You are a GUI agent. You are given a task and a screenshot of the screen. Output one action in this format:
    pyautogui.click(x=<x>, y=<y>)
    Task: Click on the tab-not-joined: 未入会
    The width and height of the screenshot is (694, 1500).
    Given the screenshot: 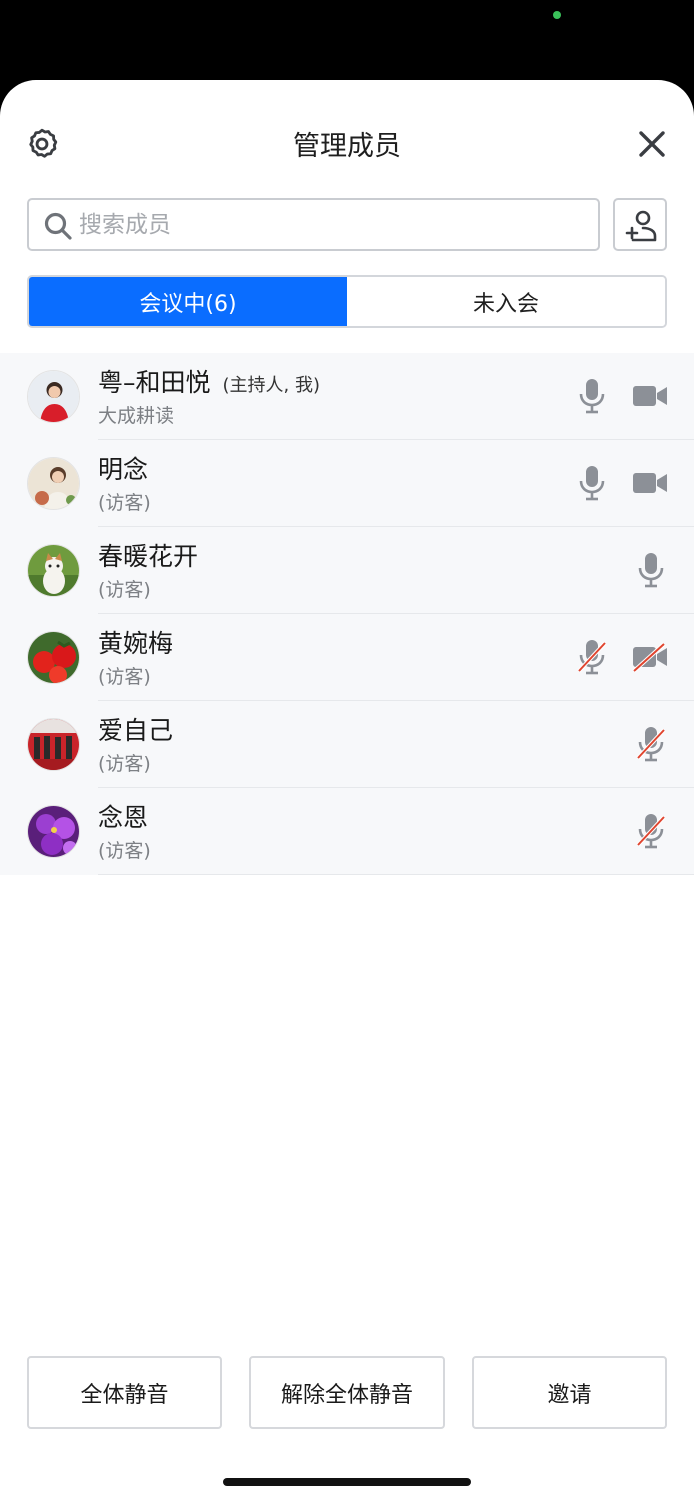 What is the action you would take?
    pyautogui.click(x=506, y=301)
    